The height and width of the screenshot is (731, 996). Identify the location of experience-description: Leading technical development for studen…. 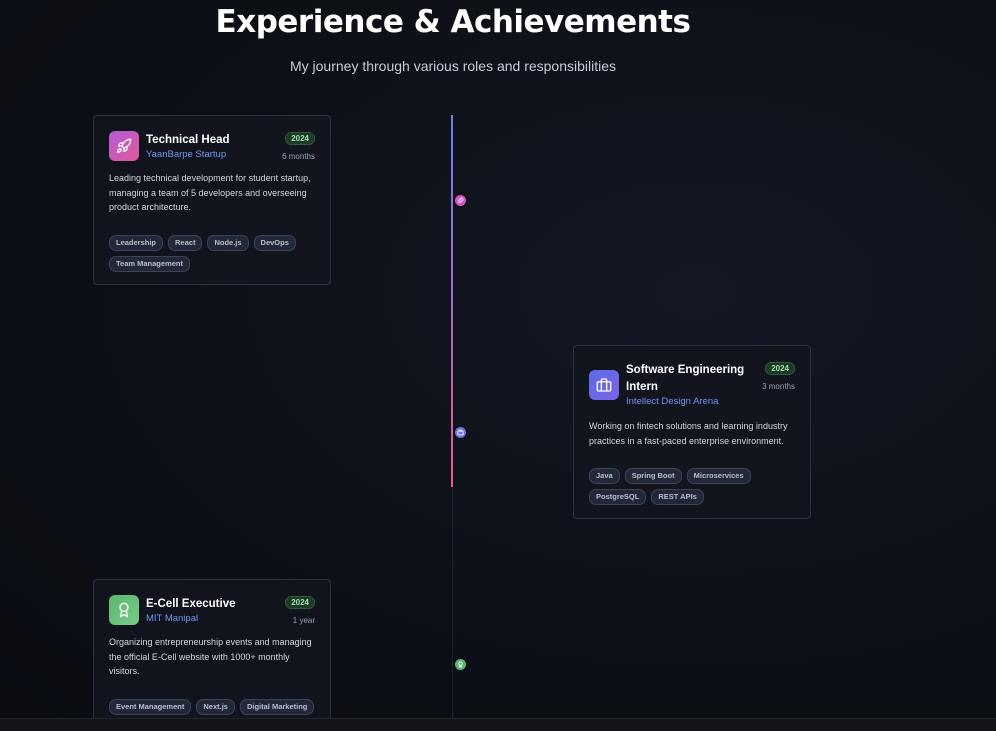
(210, 192).